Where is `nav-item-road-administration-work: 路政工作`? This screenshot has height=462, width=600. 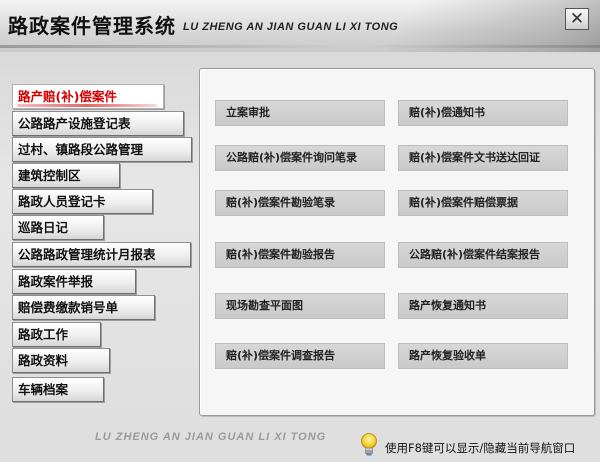
nav-item-road-administration-work: 路政工作 is located at coordinates (56, 334).